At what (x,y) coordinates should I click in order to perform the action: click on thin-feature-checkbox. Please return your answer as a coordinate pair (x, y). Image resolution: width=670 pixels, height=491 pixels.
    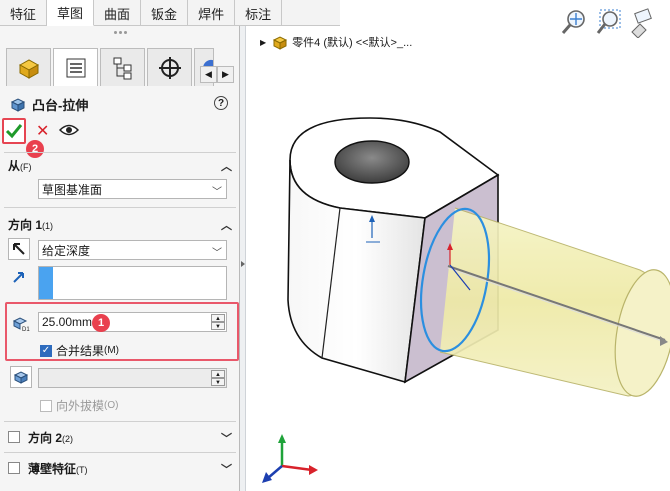
    Looking at the image, I should click on (16, 468).